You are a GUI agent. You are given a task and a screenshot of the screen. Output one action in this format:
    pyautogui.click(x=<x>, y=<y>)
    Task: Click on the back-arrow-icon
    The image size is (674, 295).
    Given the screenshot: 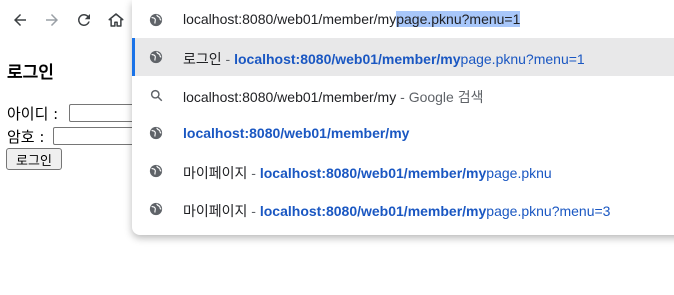 What is the action you would take?
    pyautogui.click(x=20, y=20)
    